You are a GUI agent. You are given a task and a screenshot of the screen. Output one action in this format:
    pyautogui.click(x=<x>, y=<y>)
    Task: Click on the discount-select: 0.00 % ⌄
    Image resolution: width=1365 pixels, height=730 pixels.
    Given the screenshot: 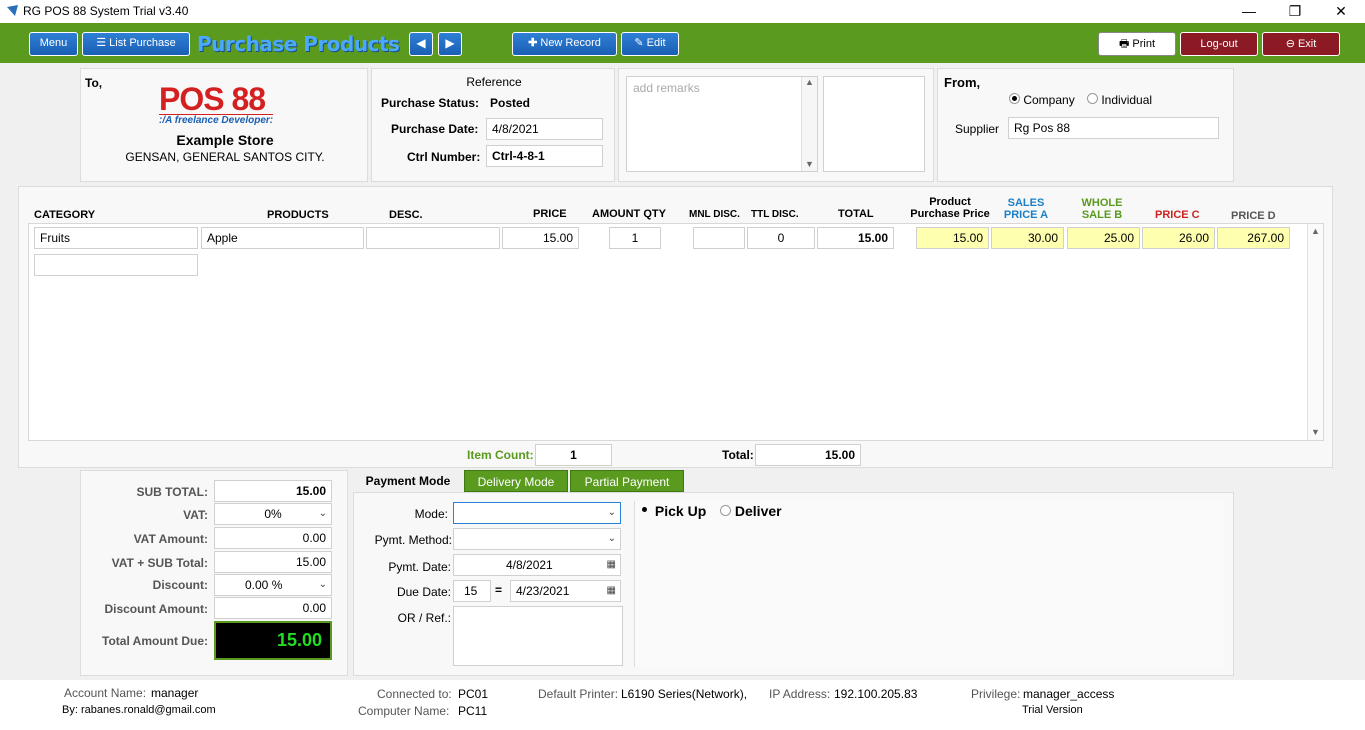 What is the action you would take?
    pyautogui.click(x=273, y=585)
    